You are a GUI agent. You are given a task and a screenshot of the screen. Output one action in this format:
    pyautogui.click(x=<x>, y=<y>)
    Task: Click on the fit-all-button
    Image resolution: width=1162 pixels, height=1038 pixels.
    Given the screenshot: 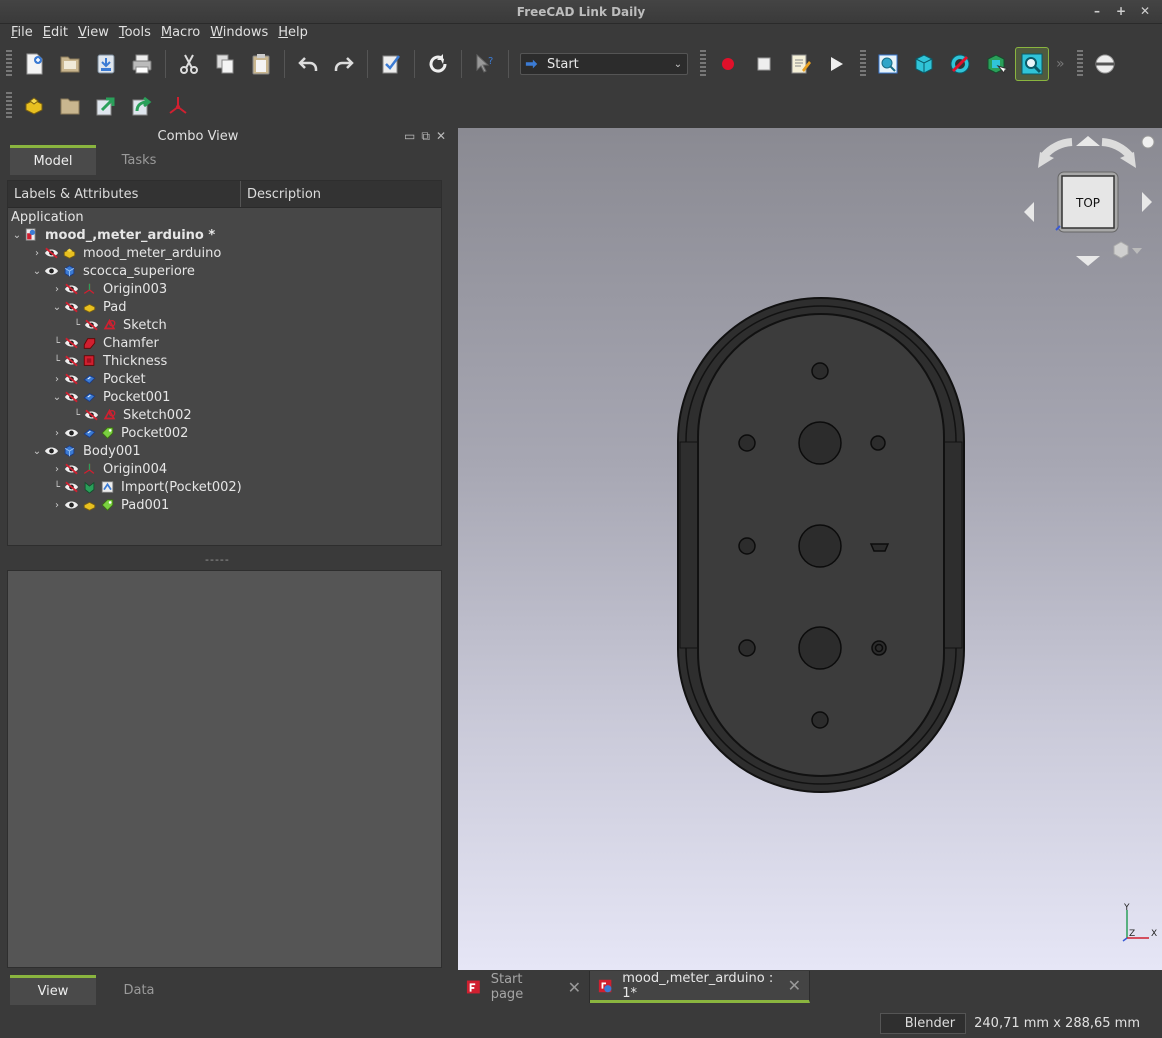 What is the action you would take?
    pyautogui.click(x=888, y=64)
    